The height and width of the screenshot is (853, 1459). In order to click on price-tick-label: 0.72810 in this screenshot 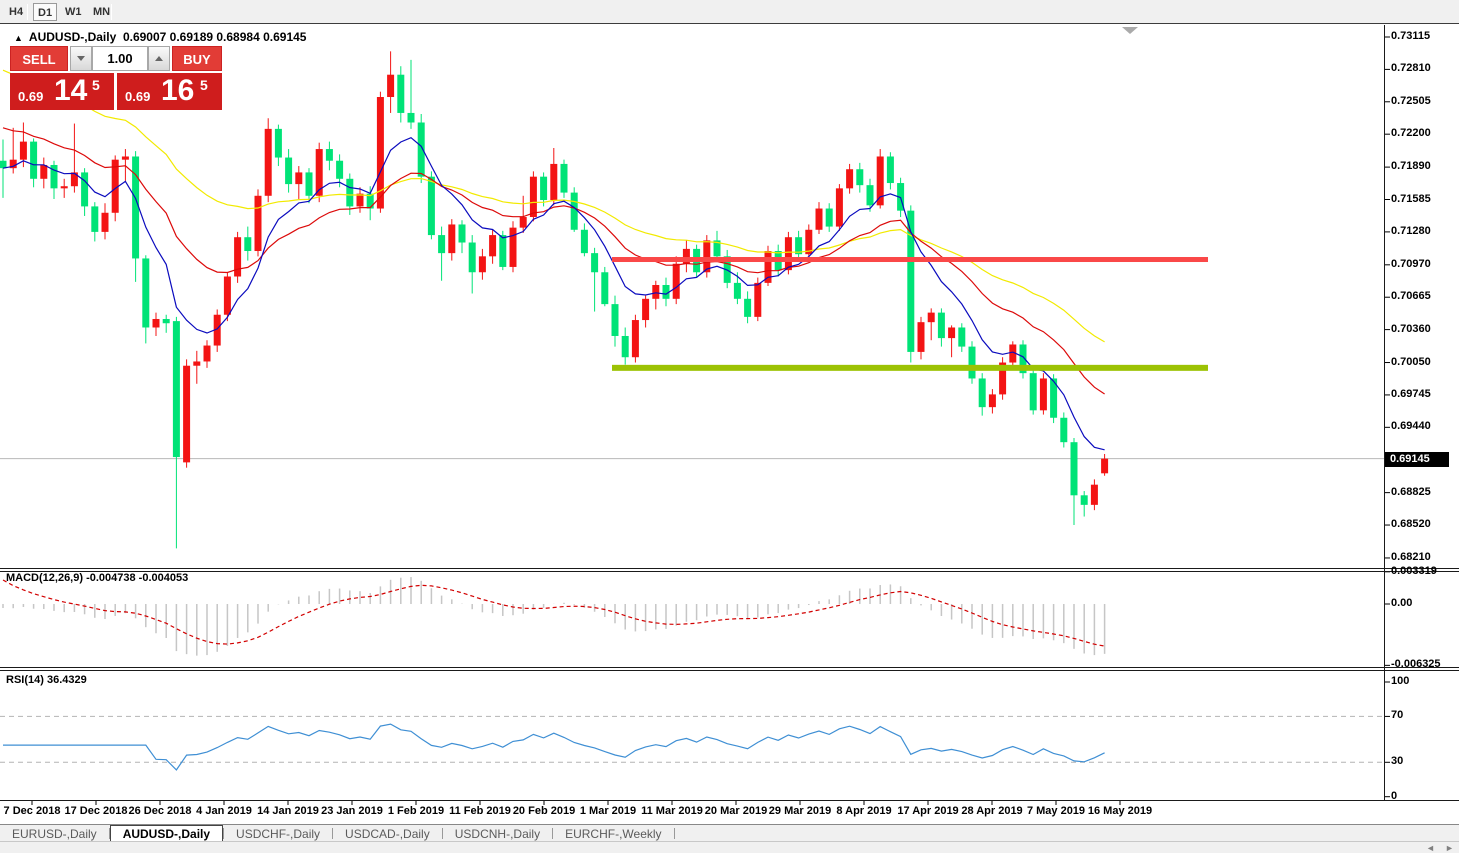, I will do `click(1411, 68)`.